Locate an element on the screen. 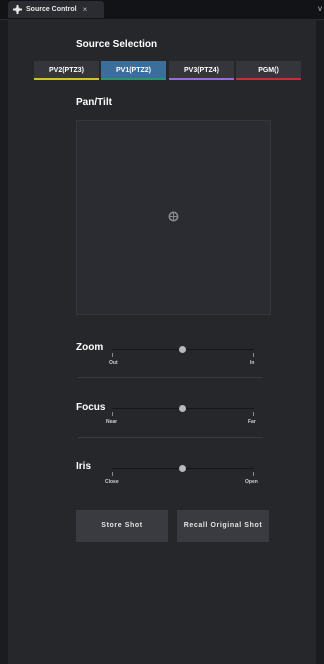  pan-tilt-title: Pan/Tilt is located at coordinates (94, 102).